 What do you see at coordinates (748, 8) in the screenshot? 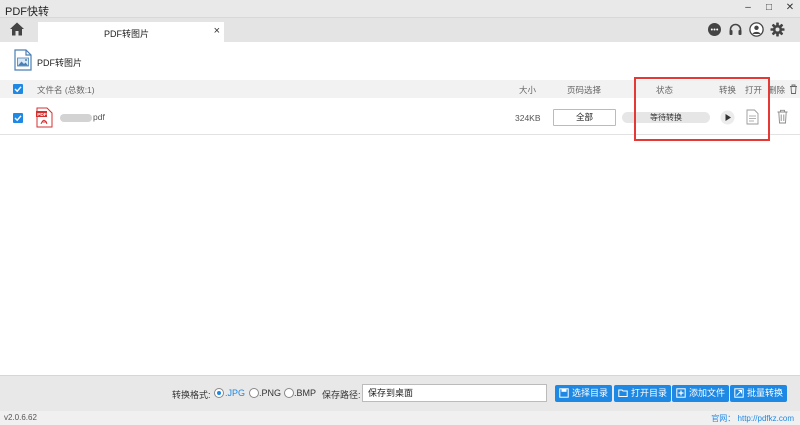
I see `minimize-button: –` at bounding box center [748, 8].